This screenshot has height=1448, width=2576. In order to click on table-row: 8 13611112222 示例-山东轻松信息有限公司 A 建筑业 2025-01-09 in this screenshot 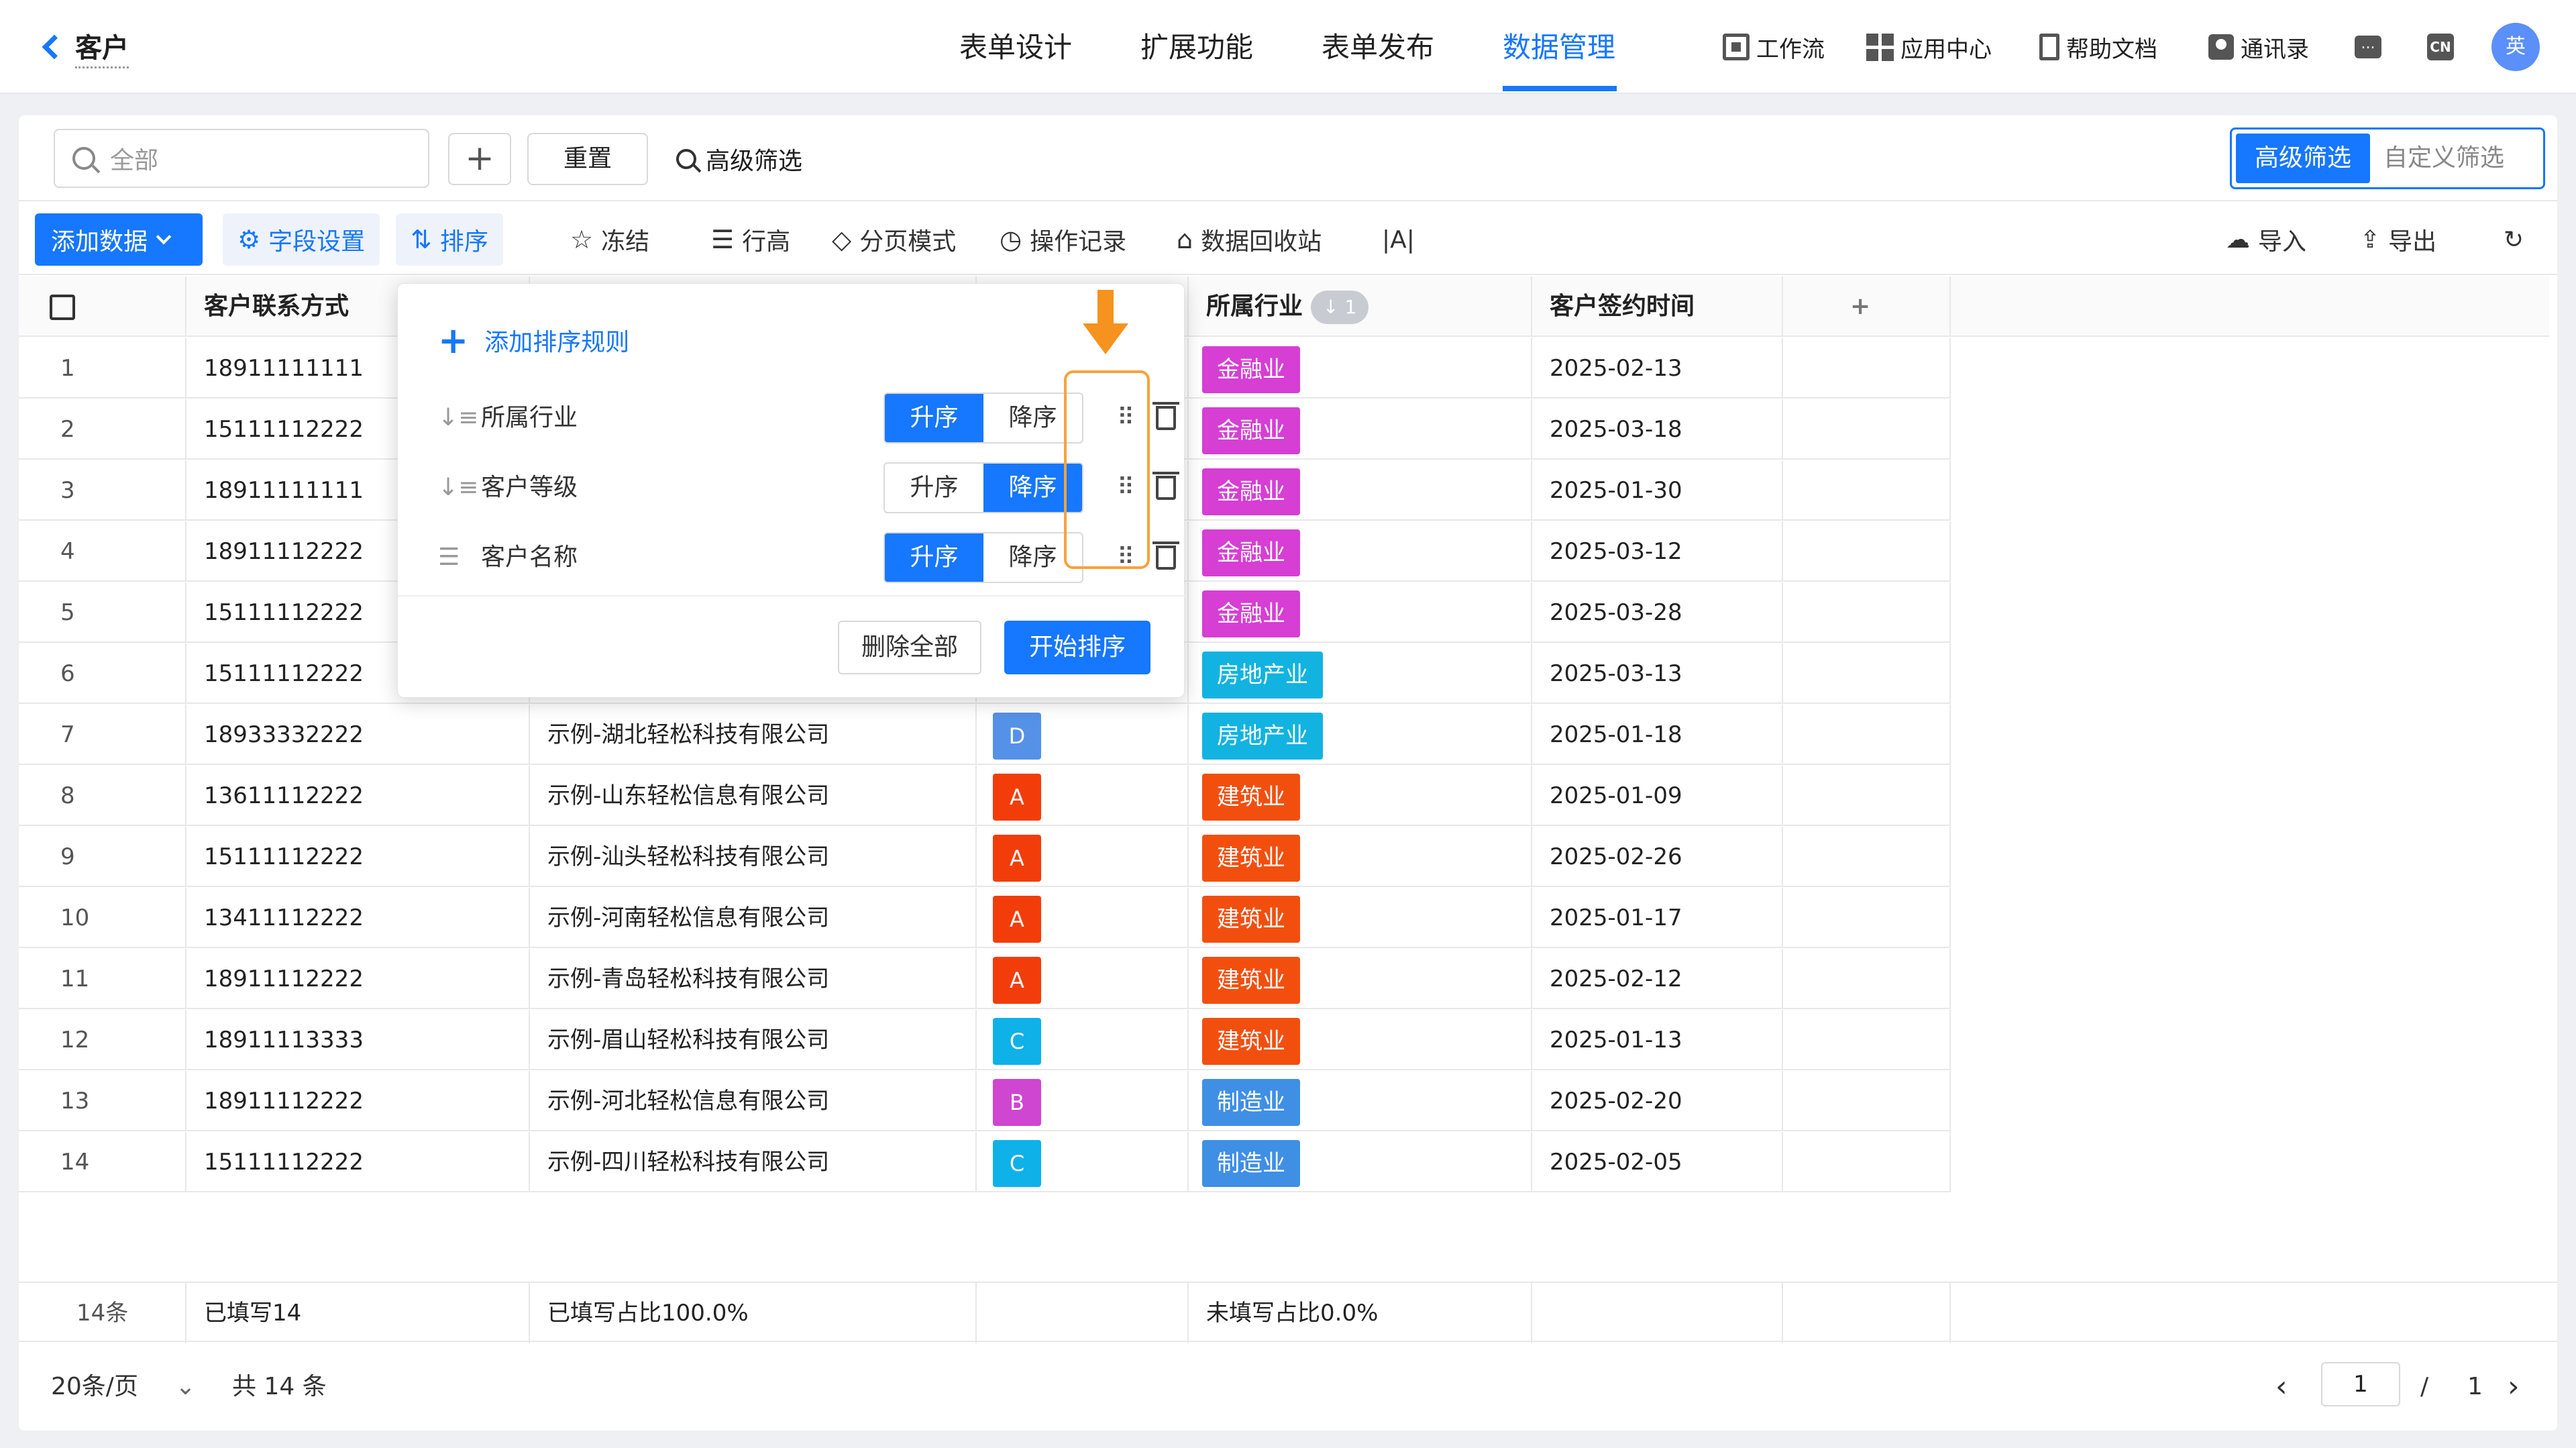, I will do `click(985, 796)`.